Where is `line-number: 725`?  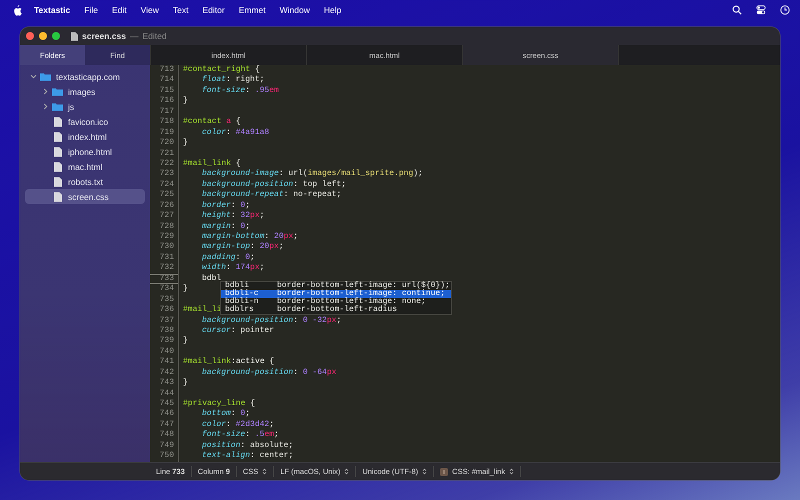
line-number: 725 is located at coordinates (164, 195).